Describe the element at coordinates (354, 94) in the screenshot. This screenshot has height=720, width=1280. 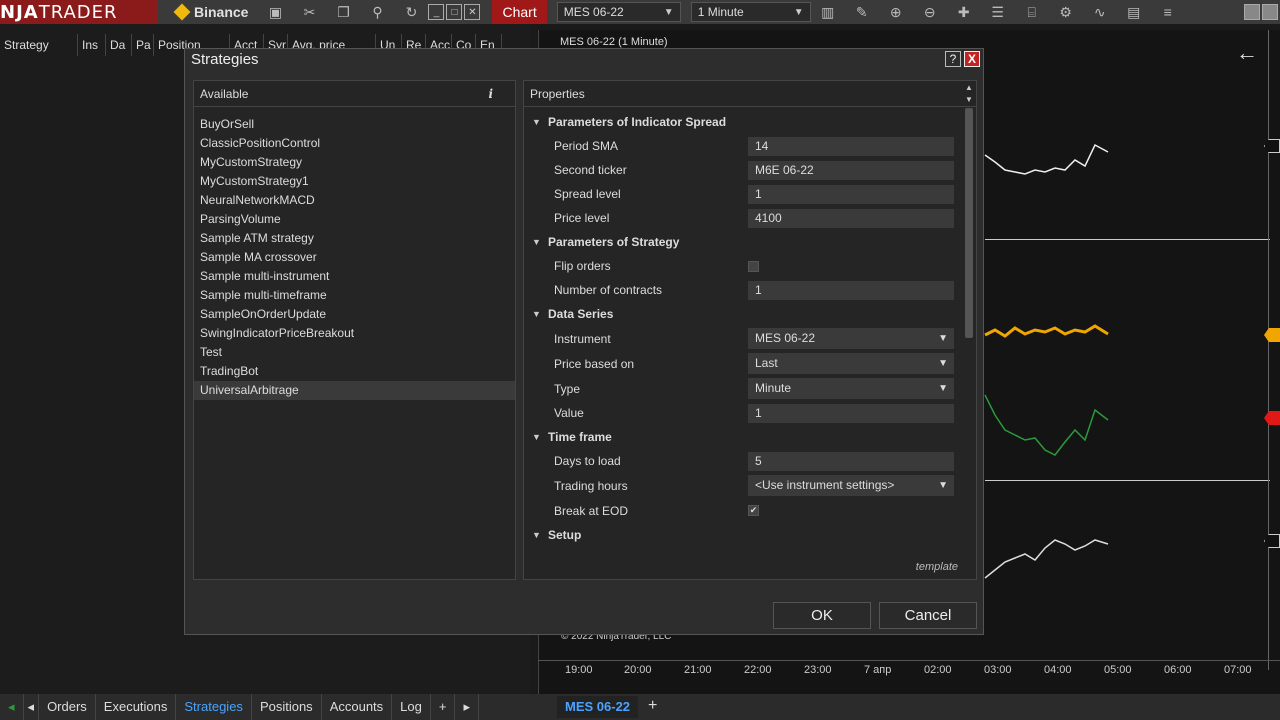
I see `available-header: Available i` at that location.